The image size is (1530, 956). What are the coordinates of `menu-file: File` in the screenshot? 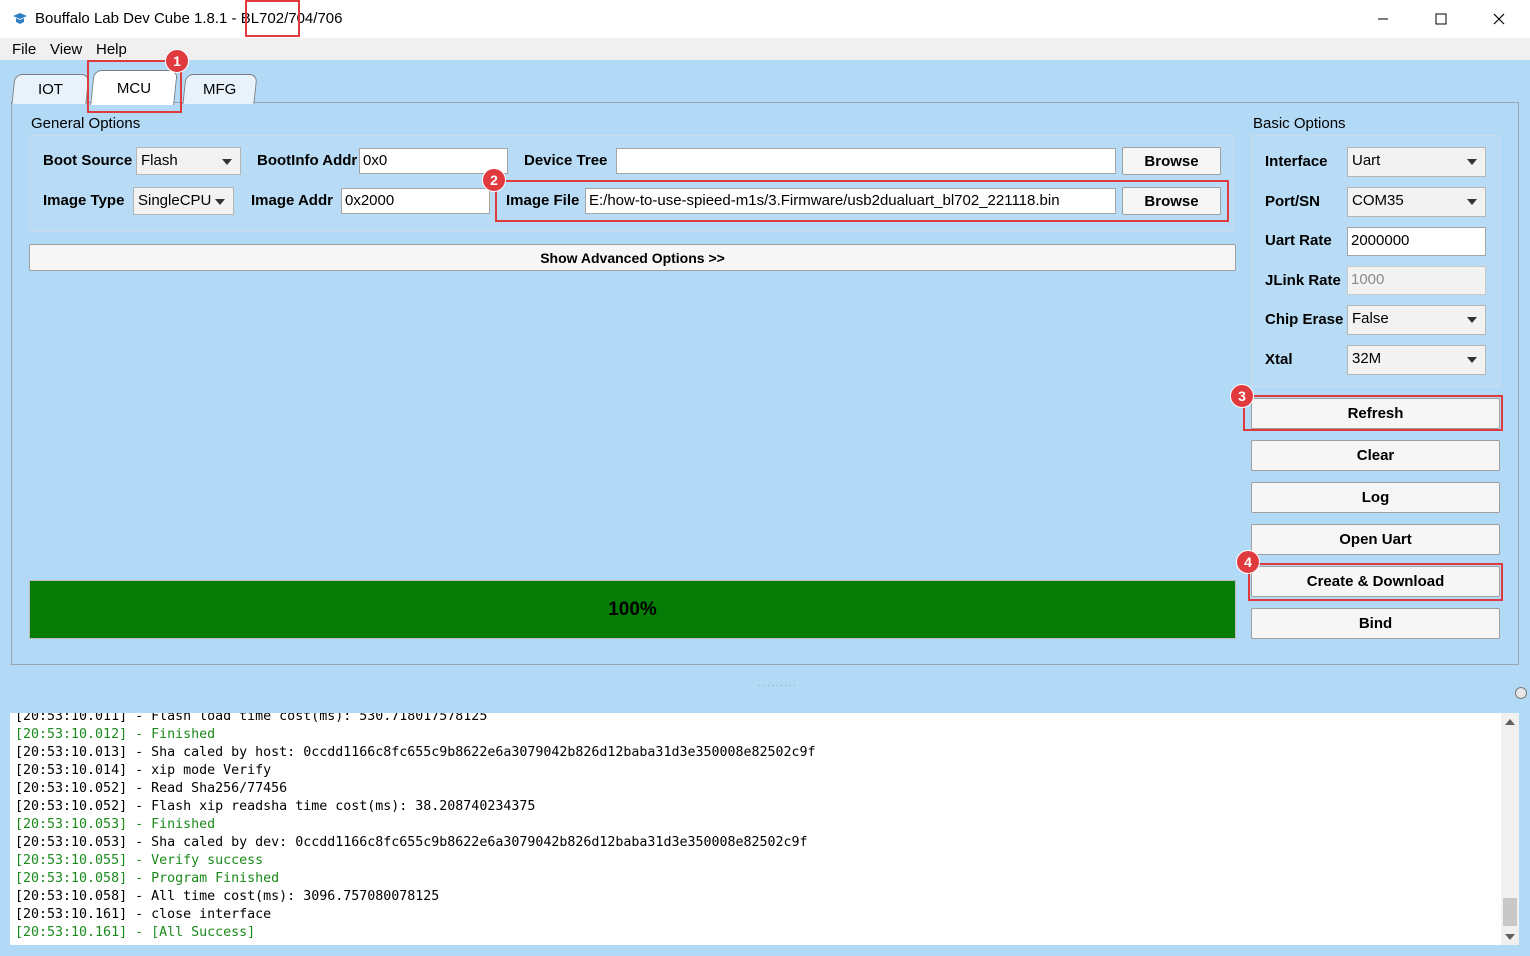 It's located at (24, 49).